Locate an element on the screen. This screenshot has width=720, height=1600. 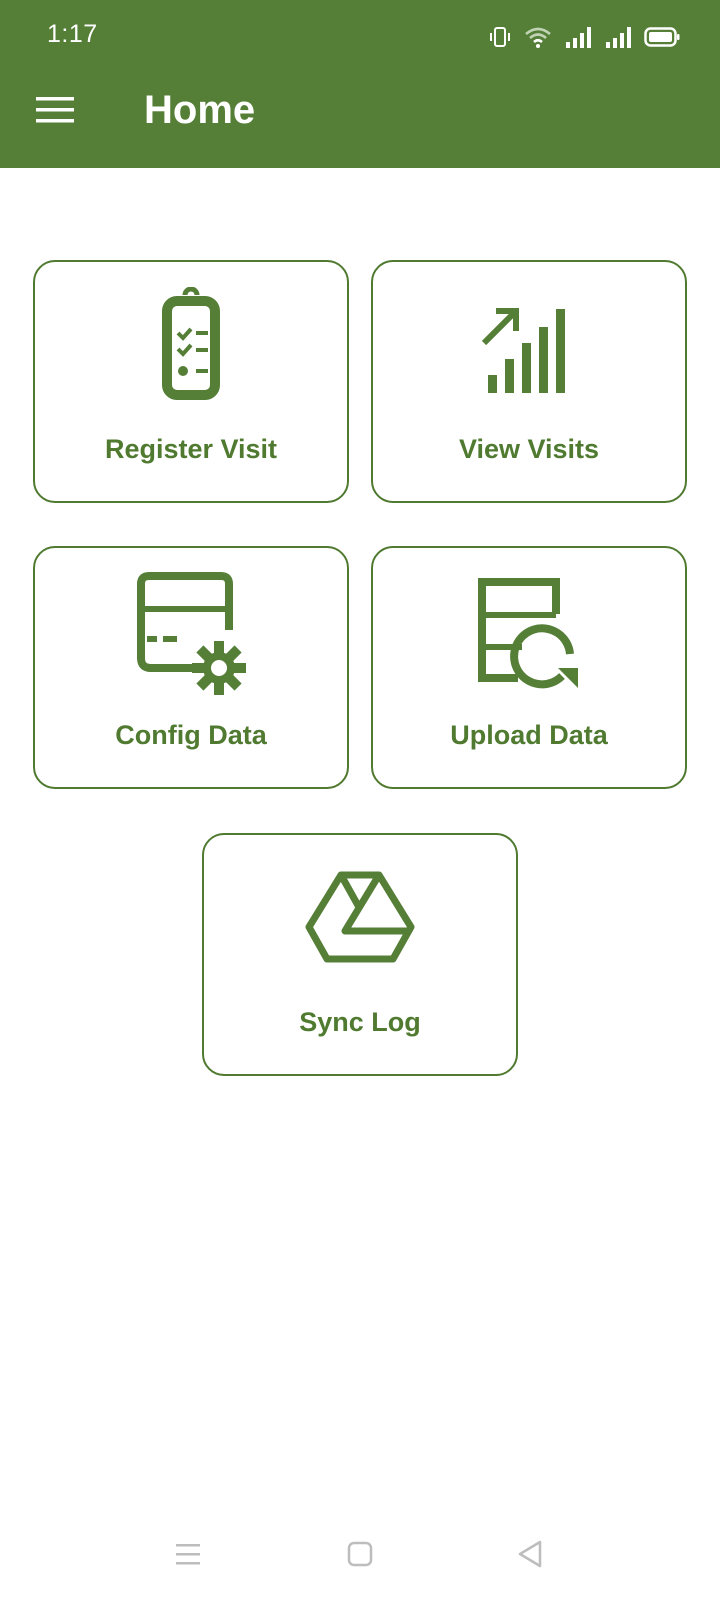
config-data-tile: Config Data is located at coordinates (191, 667).